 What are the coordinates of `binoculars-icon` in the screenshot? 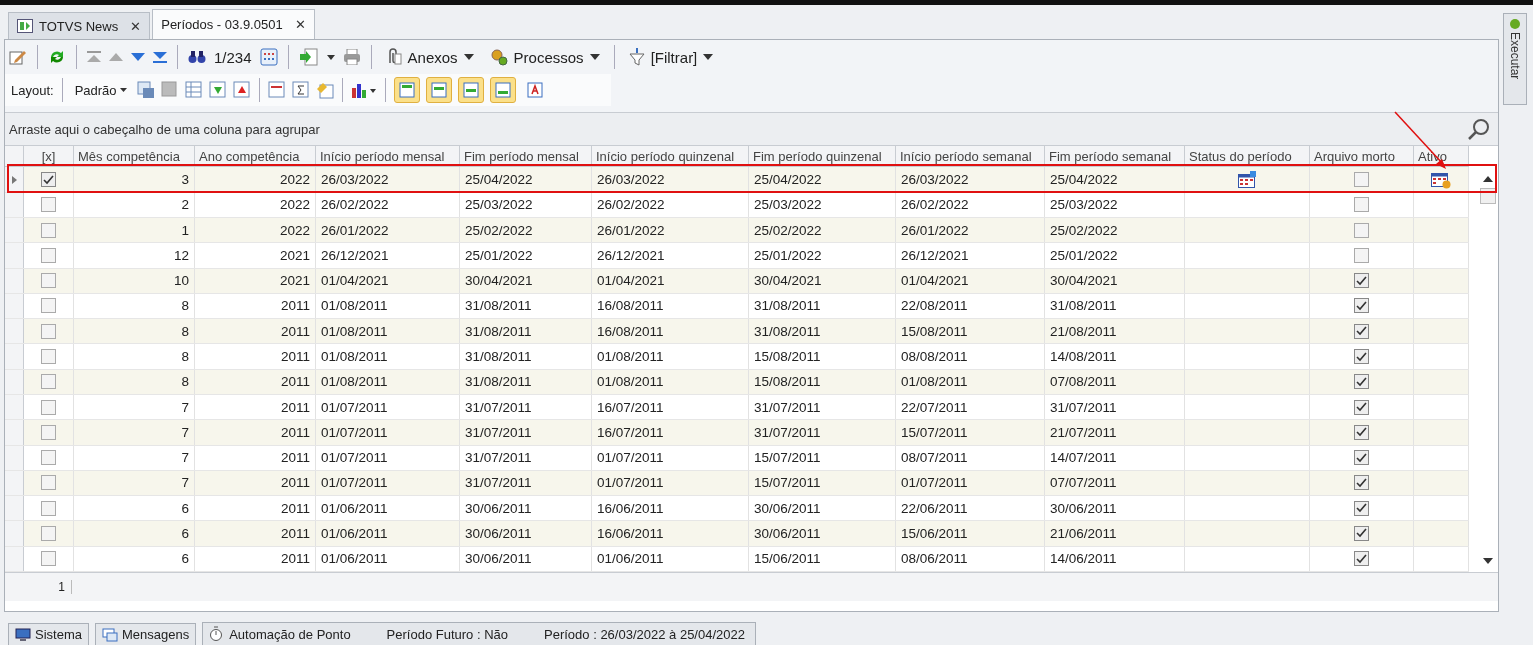 It's located at (197, 57).